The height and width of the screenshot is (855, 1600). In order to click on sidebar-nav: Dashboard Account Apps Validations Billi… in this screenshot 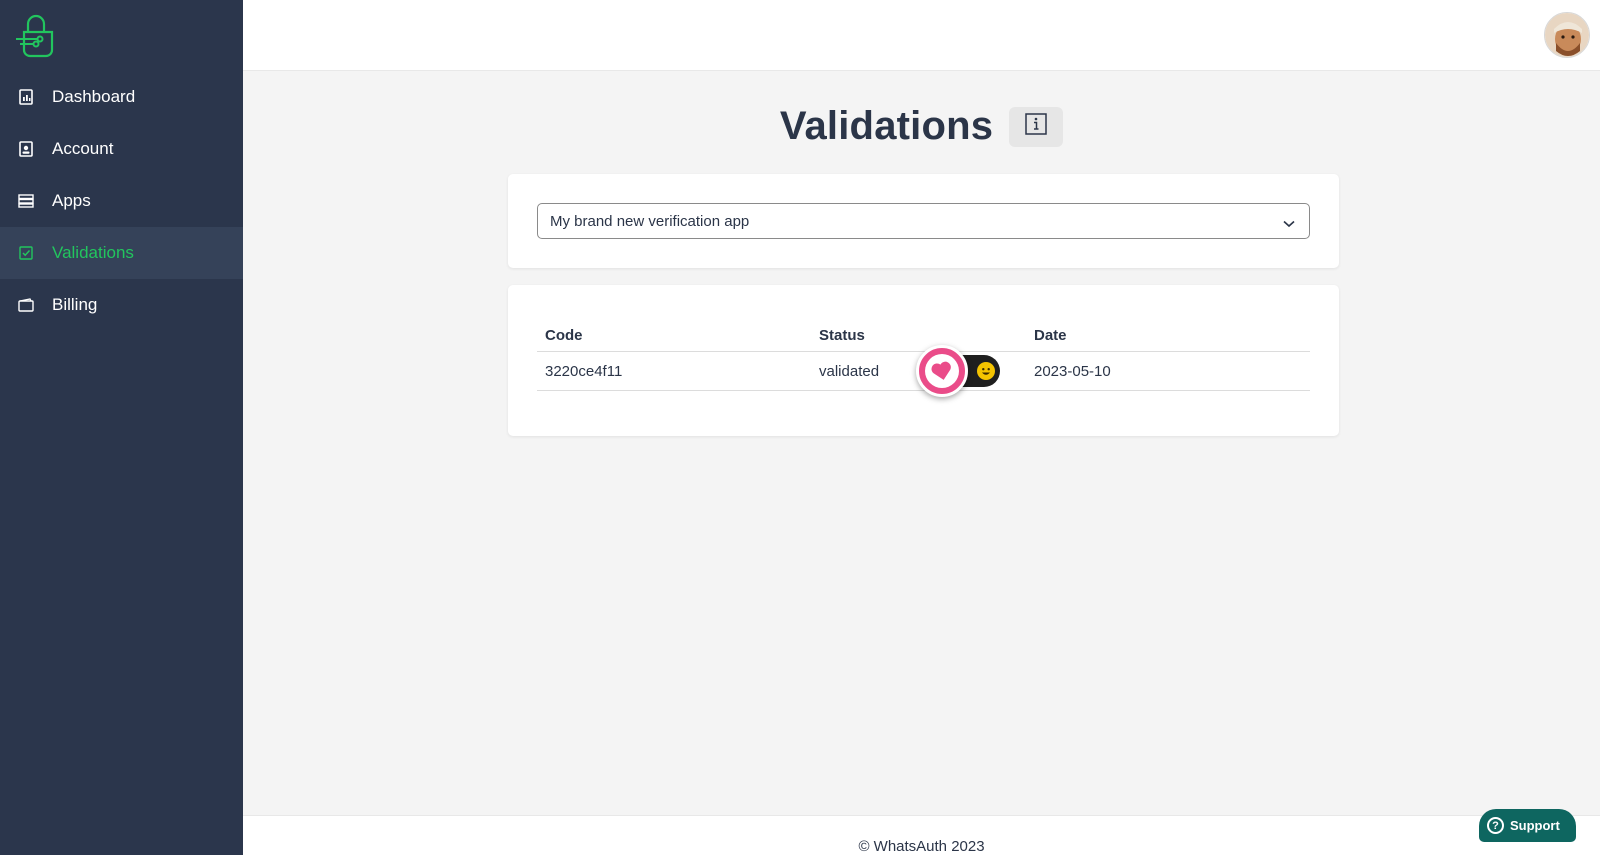, I will do `click(121, 201)`.